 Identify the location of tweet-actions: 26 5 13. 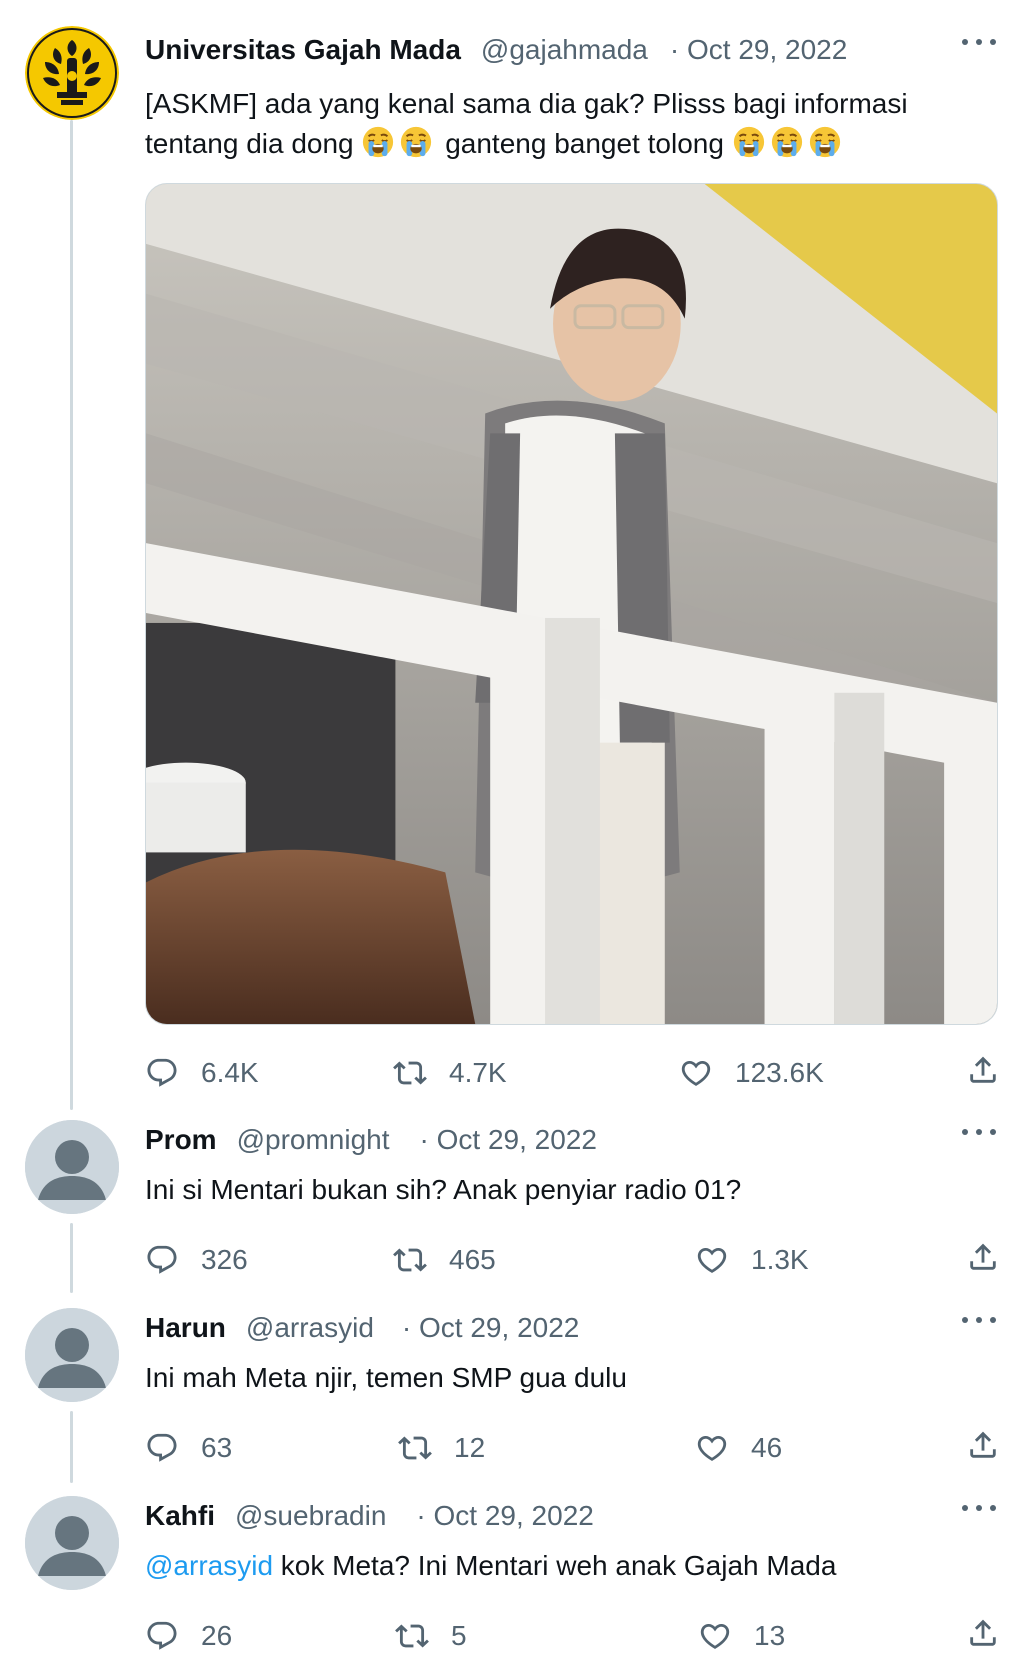
(572, 1636).